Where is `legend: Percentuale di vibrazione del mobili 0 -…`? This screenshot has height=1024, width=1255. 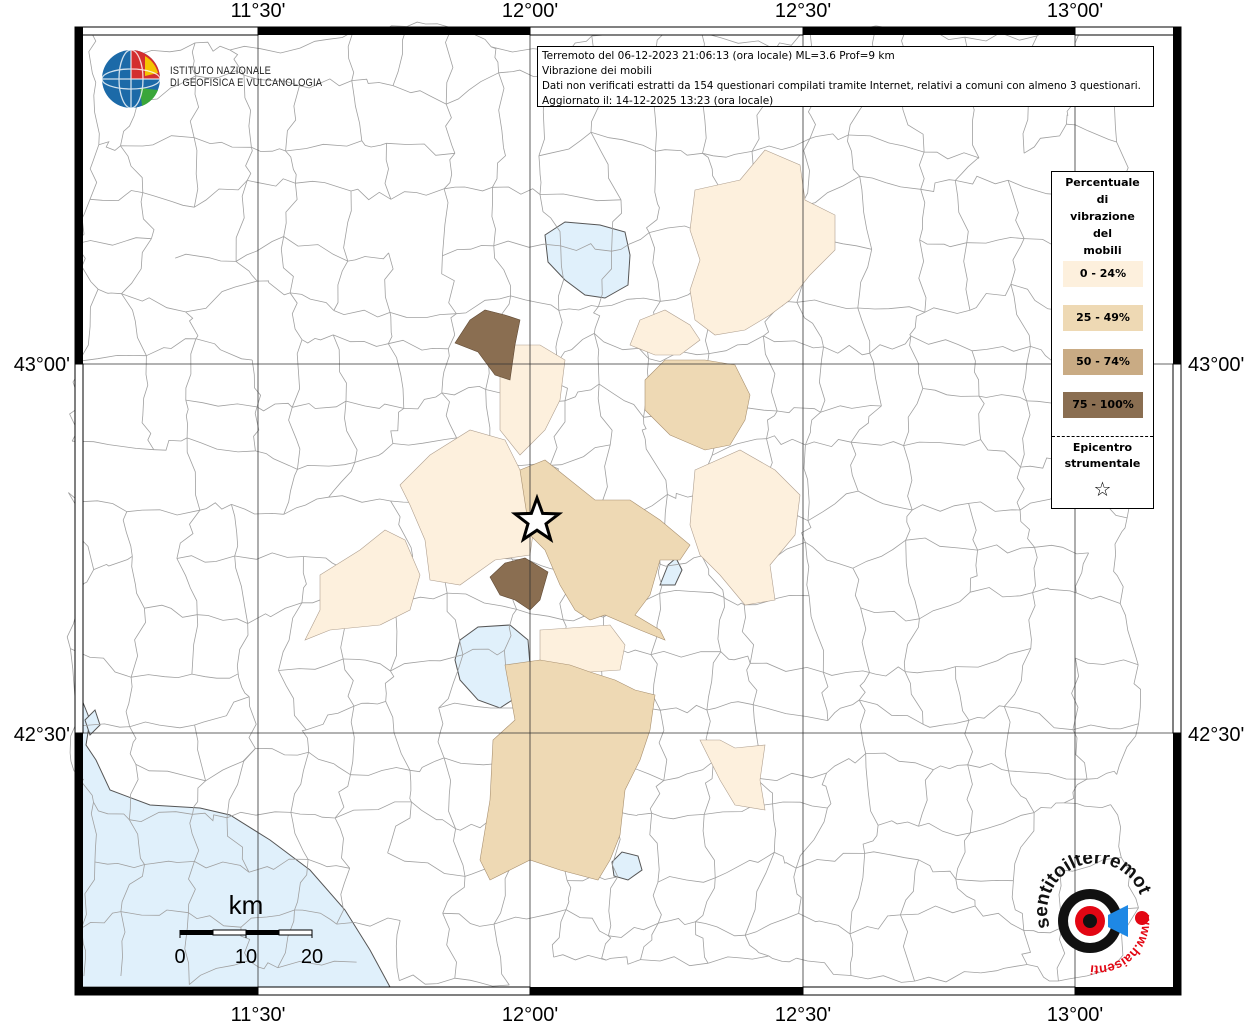 legend: Percentuale di vibrazione del mobili 0 -… is located at coordinates (1102, 340).